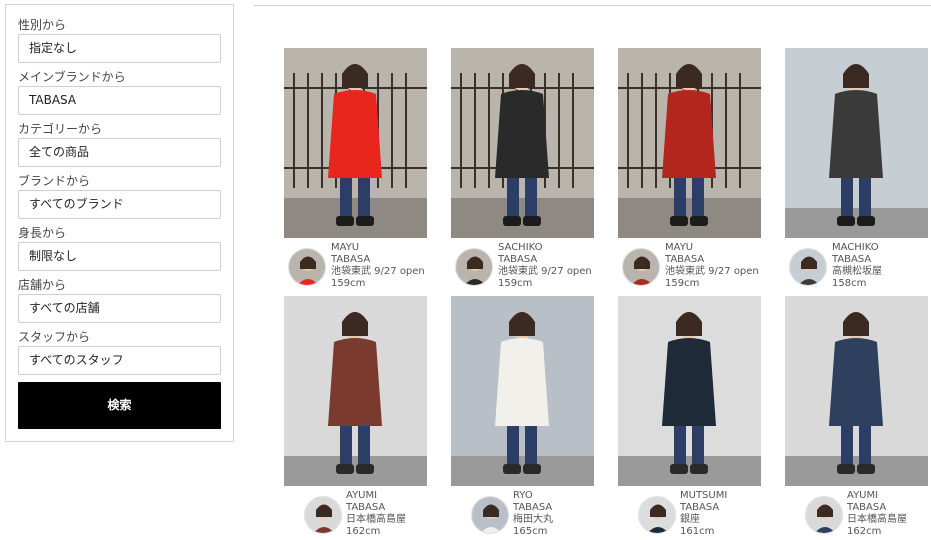  What do you see at coordinates (857, 271) in the screenshot?
I see `staff-store: 高槻松坂屋` at bounding box center [857, 271].